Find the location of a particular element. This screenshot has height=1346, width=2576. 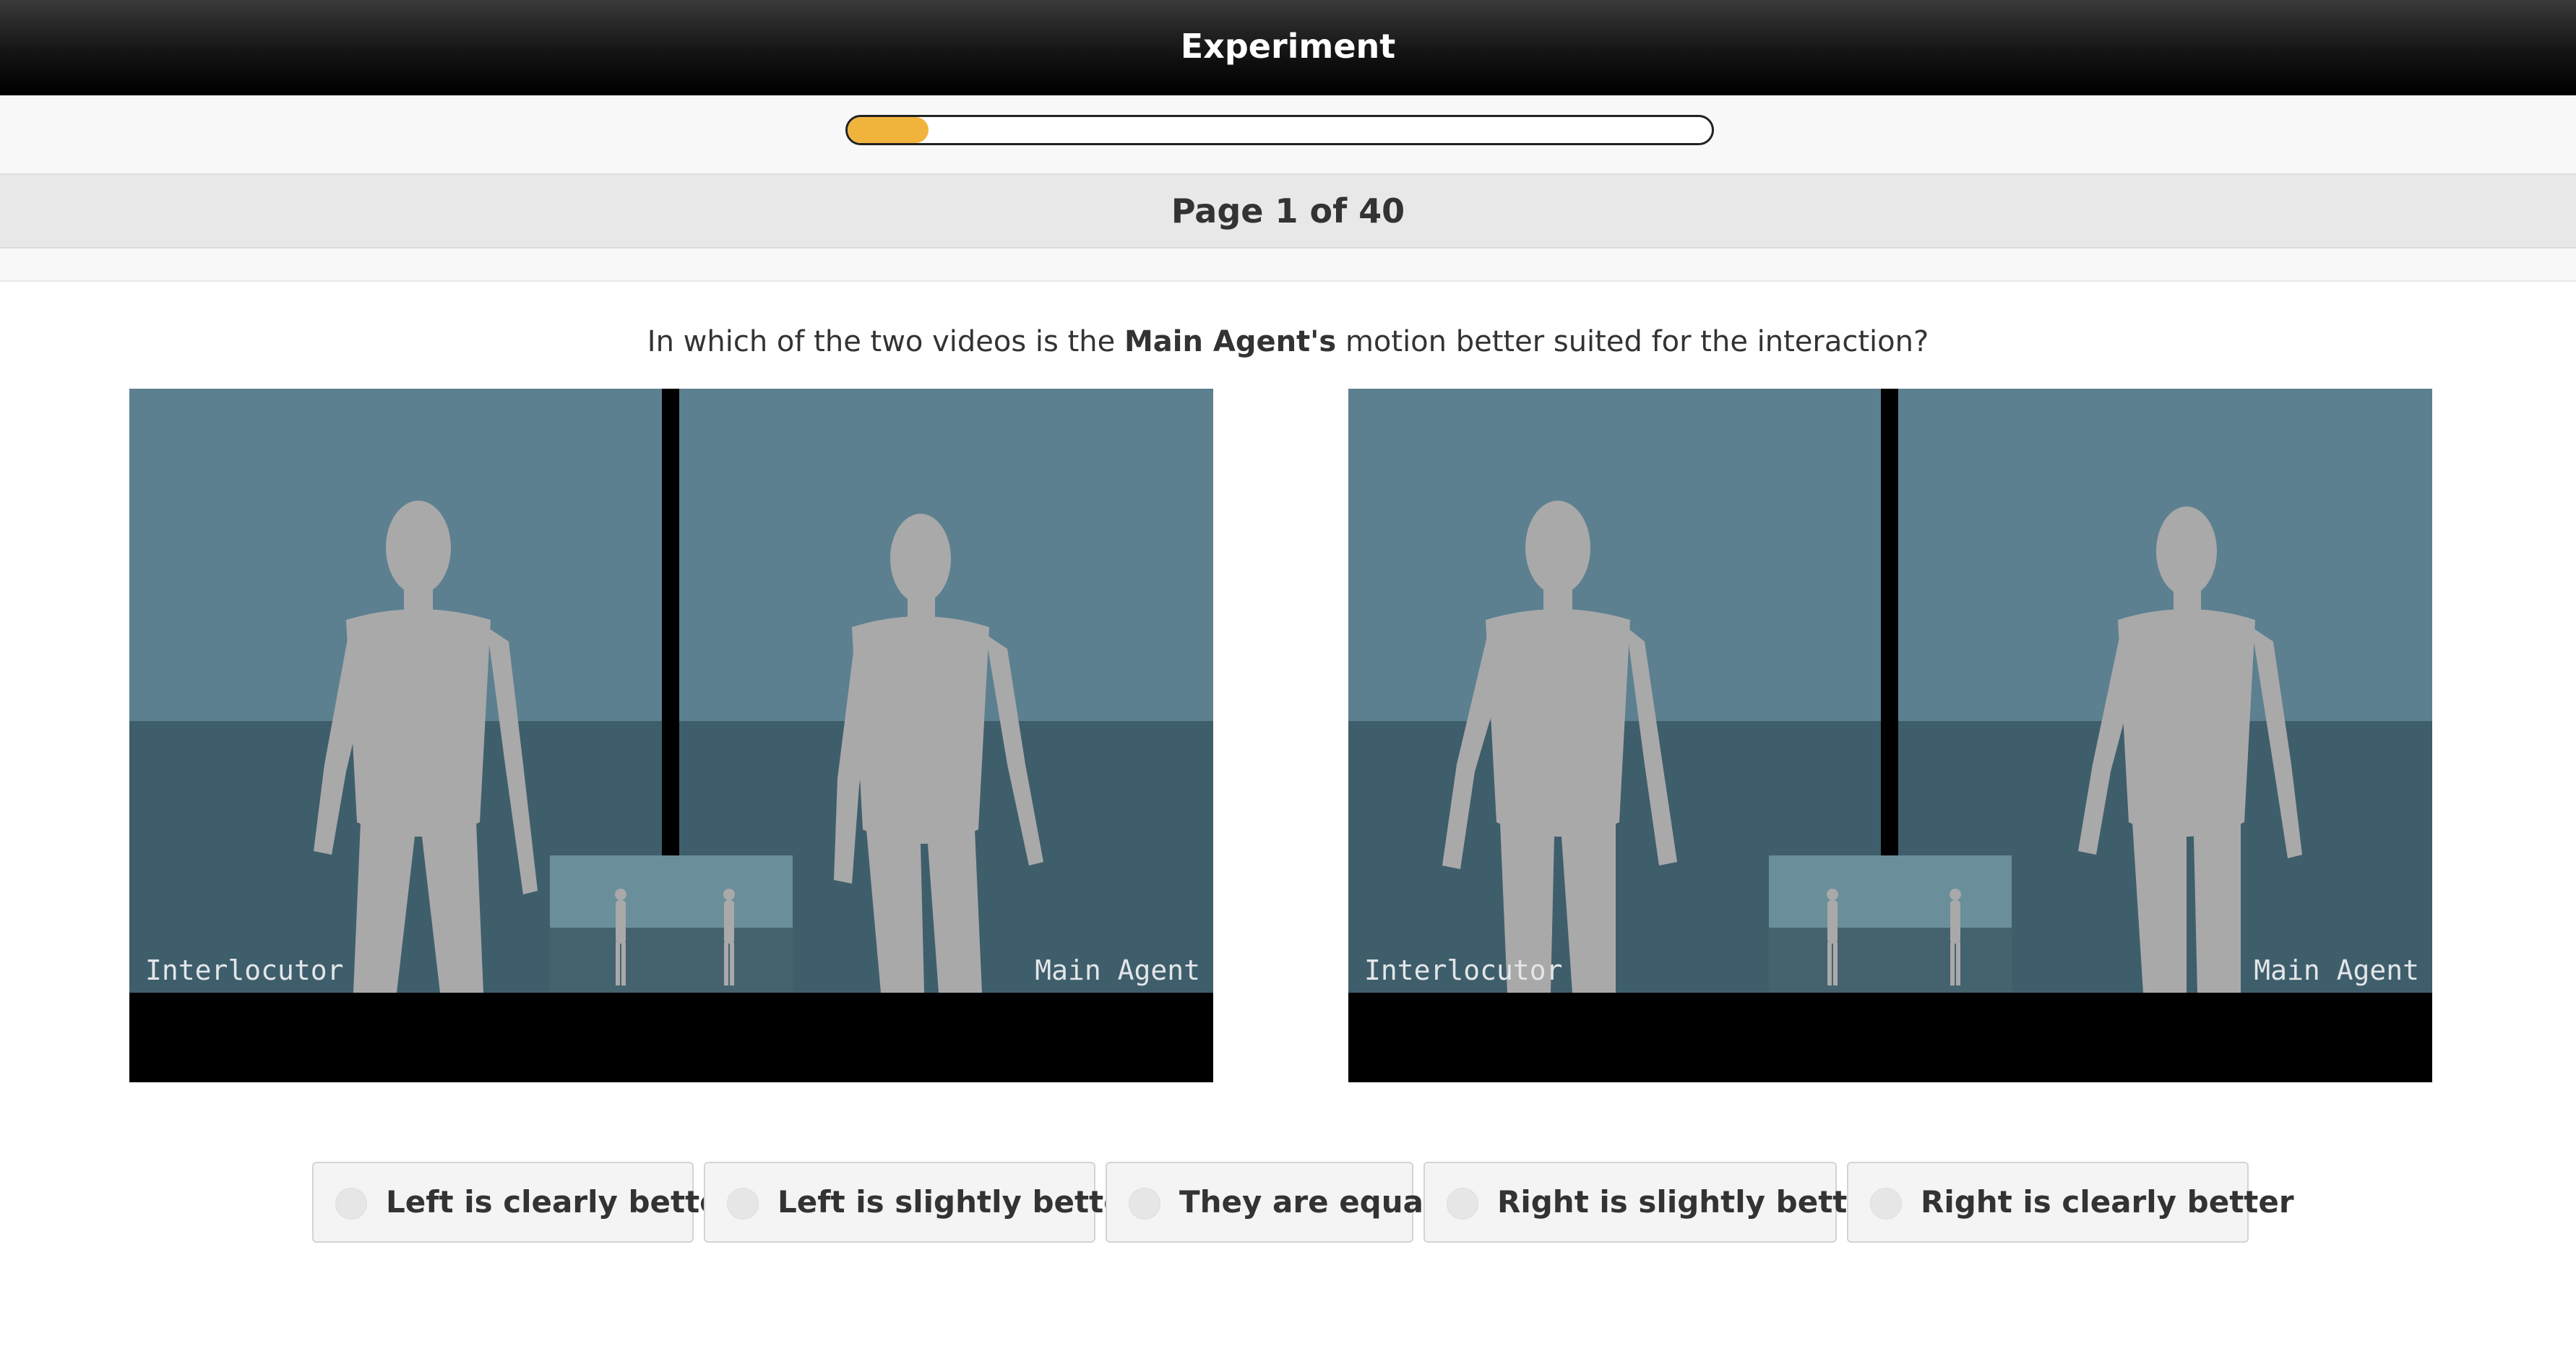

option-right-slightly-better: Right is slightly better is located at coordinates (1653, 1202).